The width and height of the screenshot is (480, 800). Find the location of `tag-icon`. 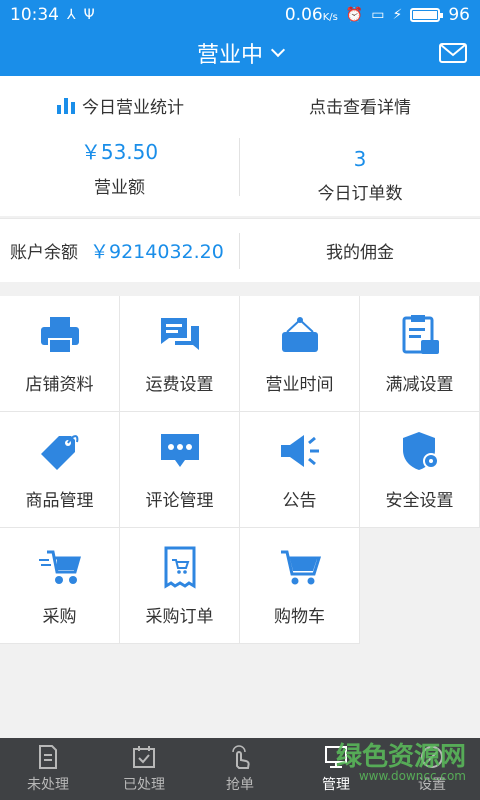

tag-icon is located at coordinates (59, 452).